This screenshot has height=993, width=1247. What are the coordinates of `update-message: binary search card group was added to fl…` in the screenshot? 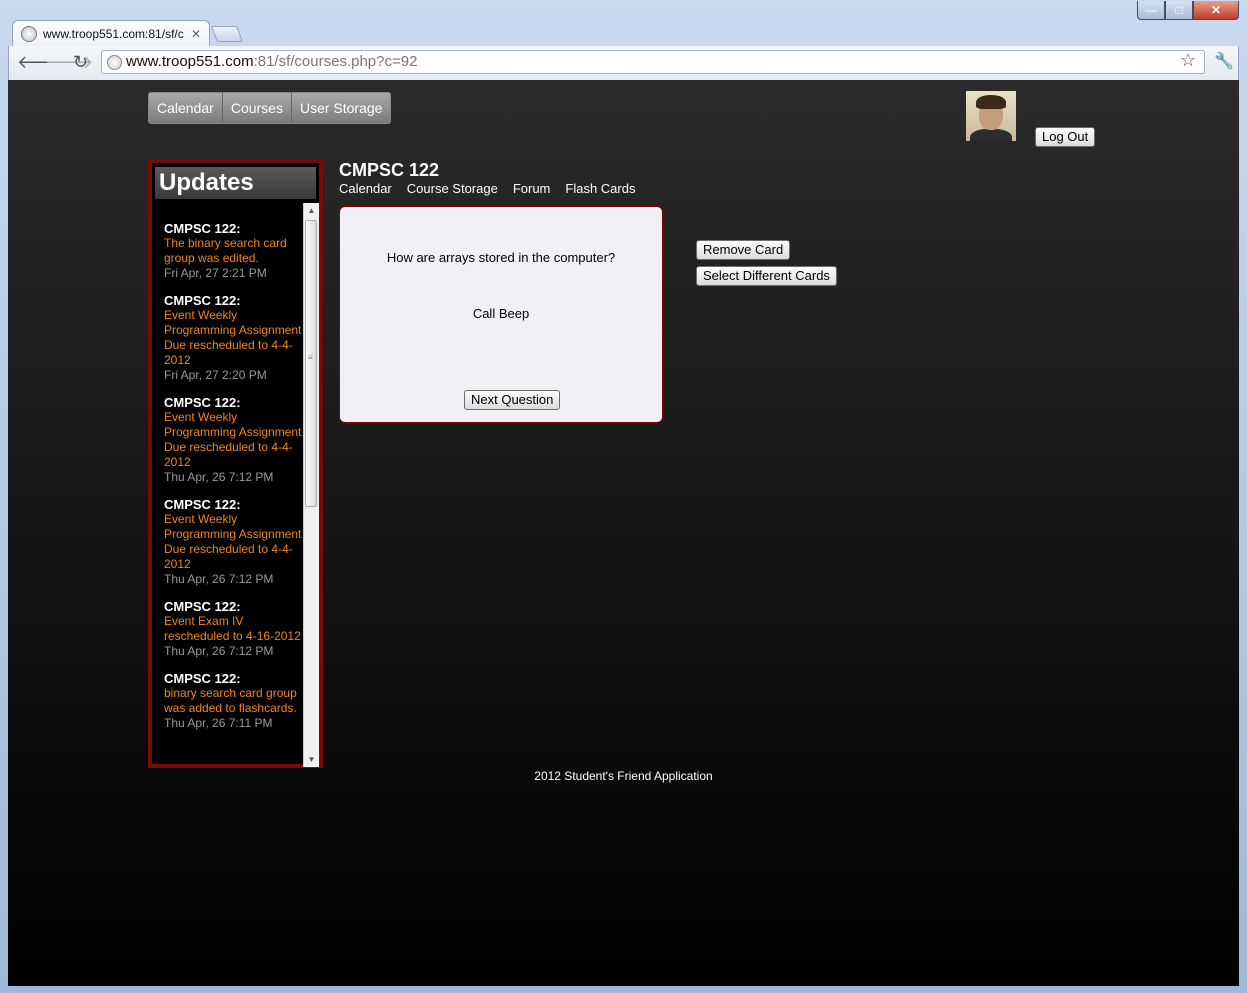 It's located at (230, 700).